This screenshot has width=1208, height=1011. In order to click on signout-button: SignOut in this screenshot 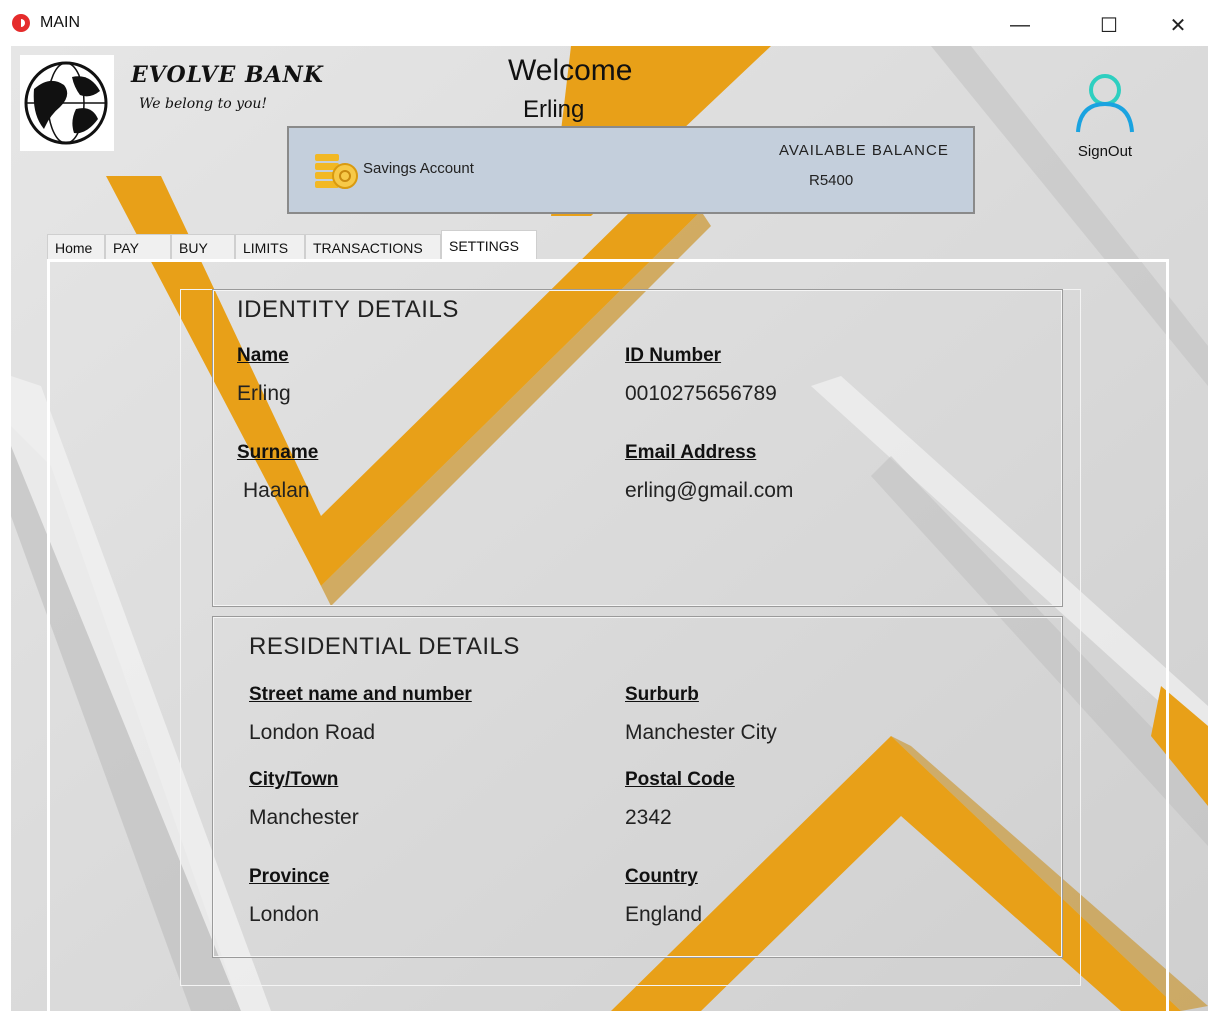, I will do `click(1105, 132)`.